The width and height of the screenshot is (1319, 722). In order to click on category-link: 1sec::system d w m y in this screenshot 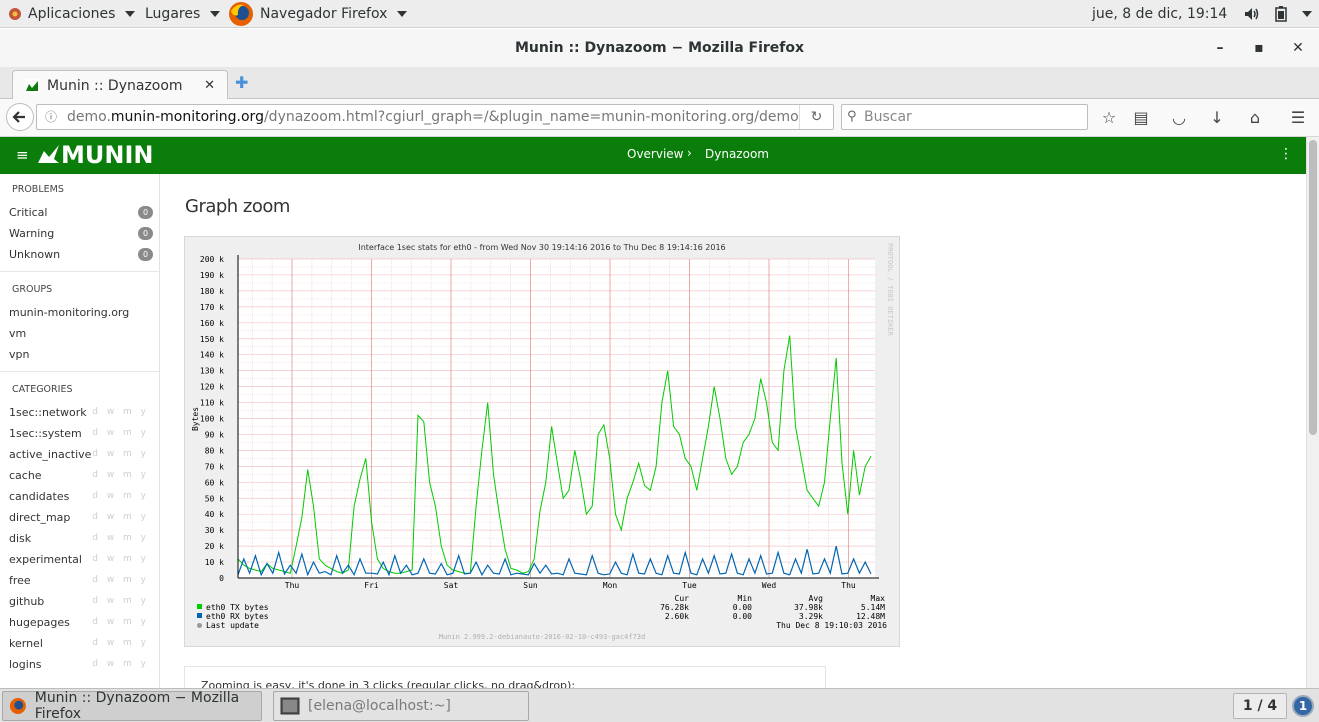, I will do `click(79, 433)`.